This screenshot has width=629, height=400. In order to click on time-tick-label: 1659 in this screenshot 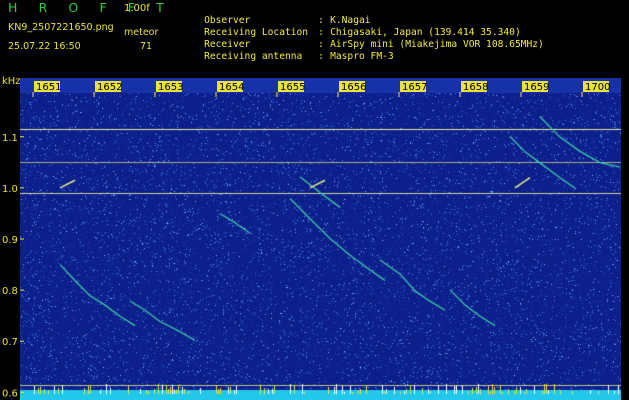, I will do `click(536, 87)`.